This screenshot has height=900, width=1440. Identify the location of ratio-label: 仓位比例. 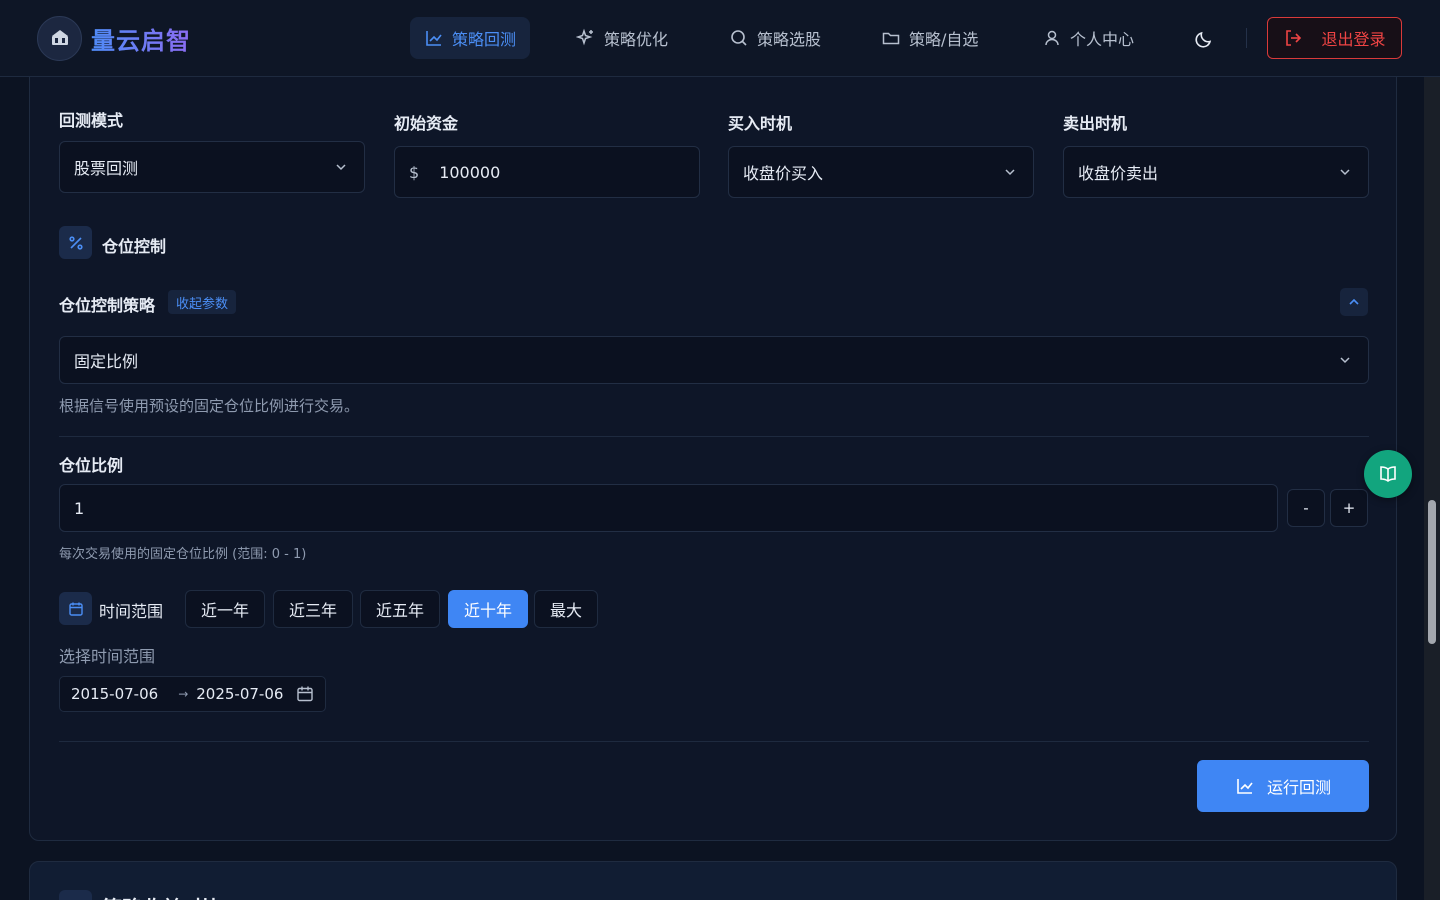
(91, 465).